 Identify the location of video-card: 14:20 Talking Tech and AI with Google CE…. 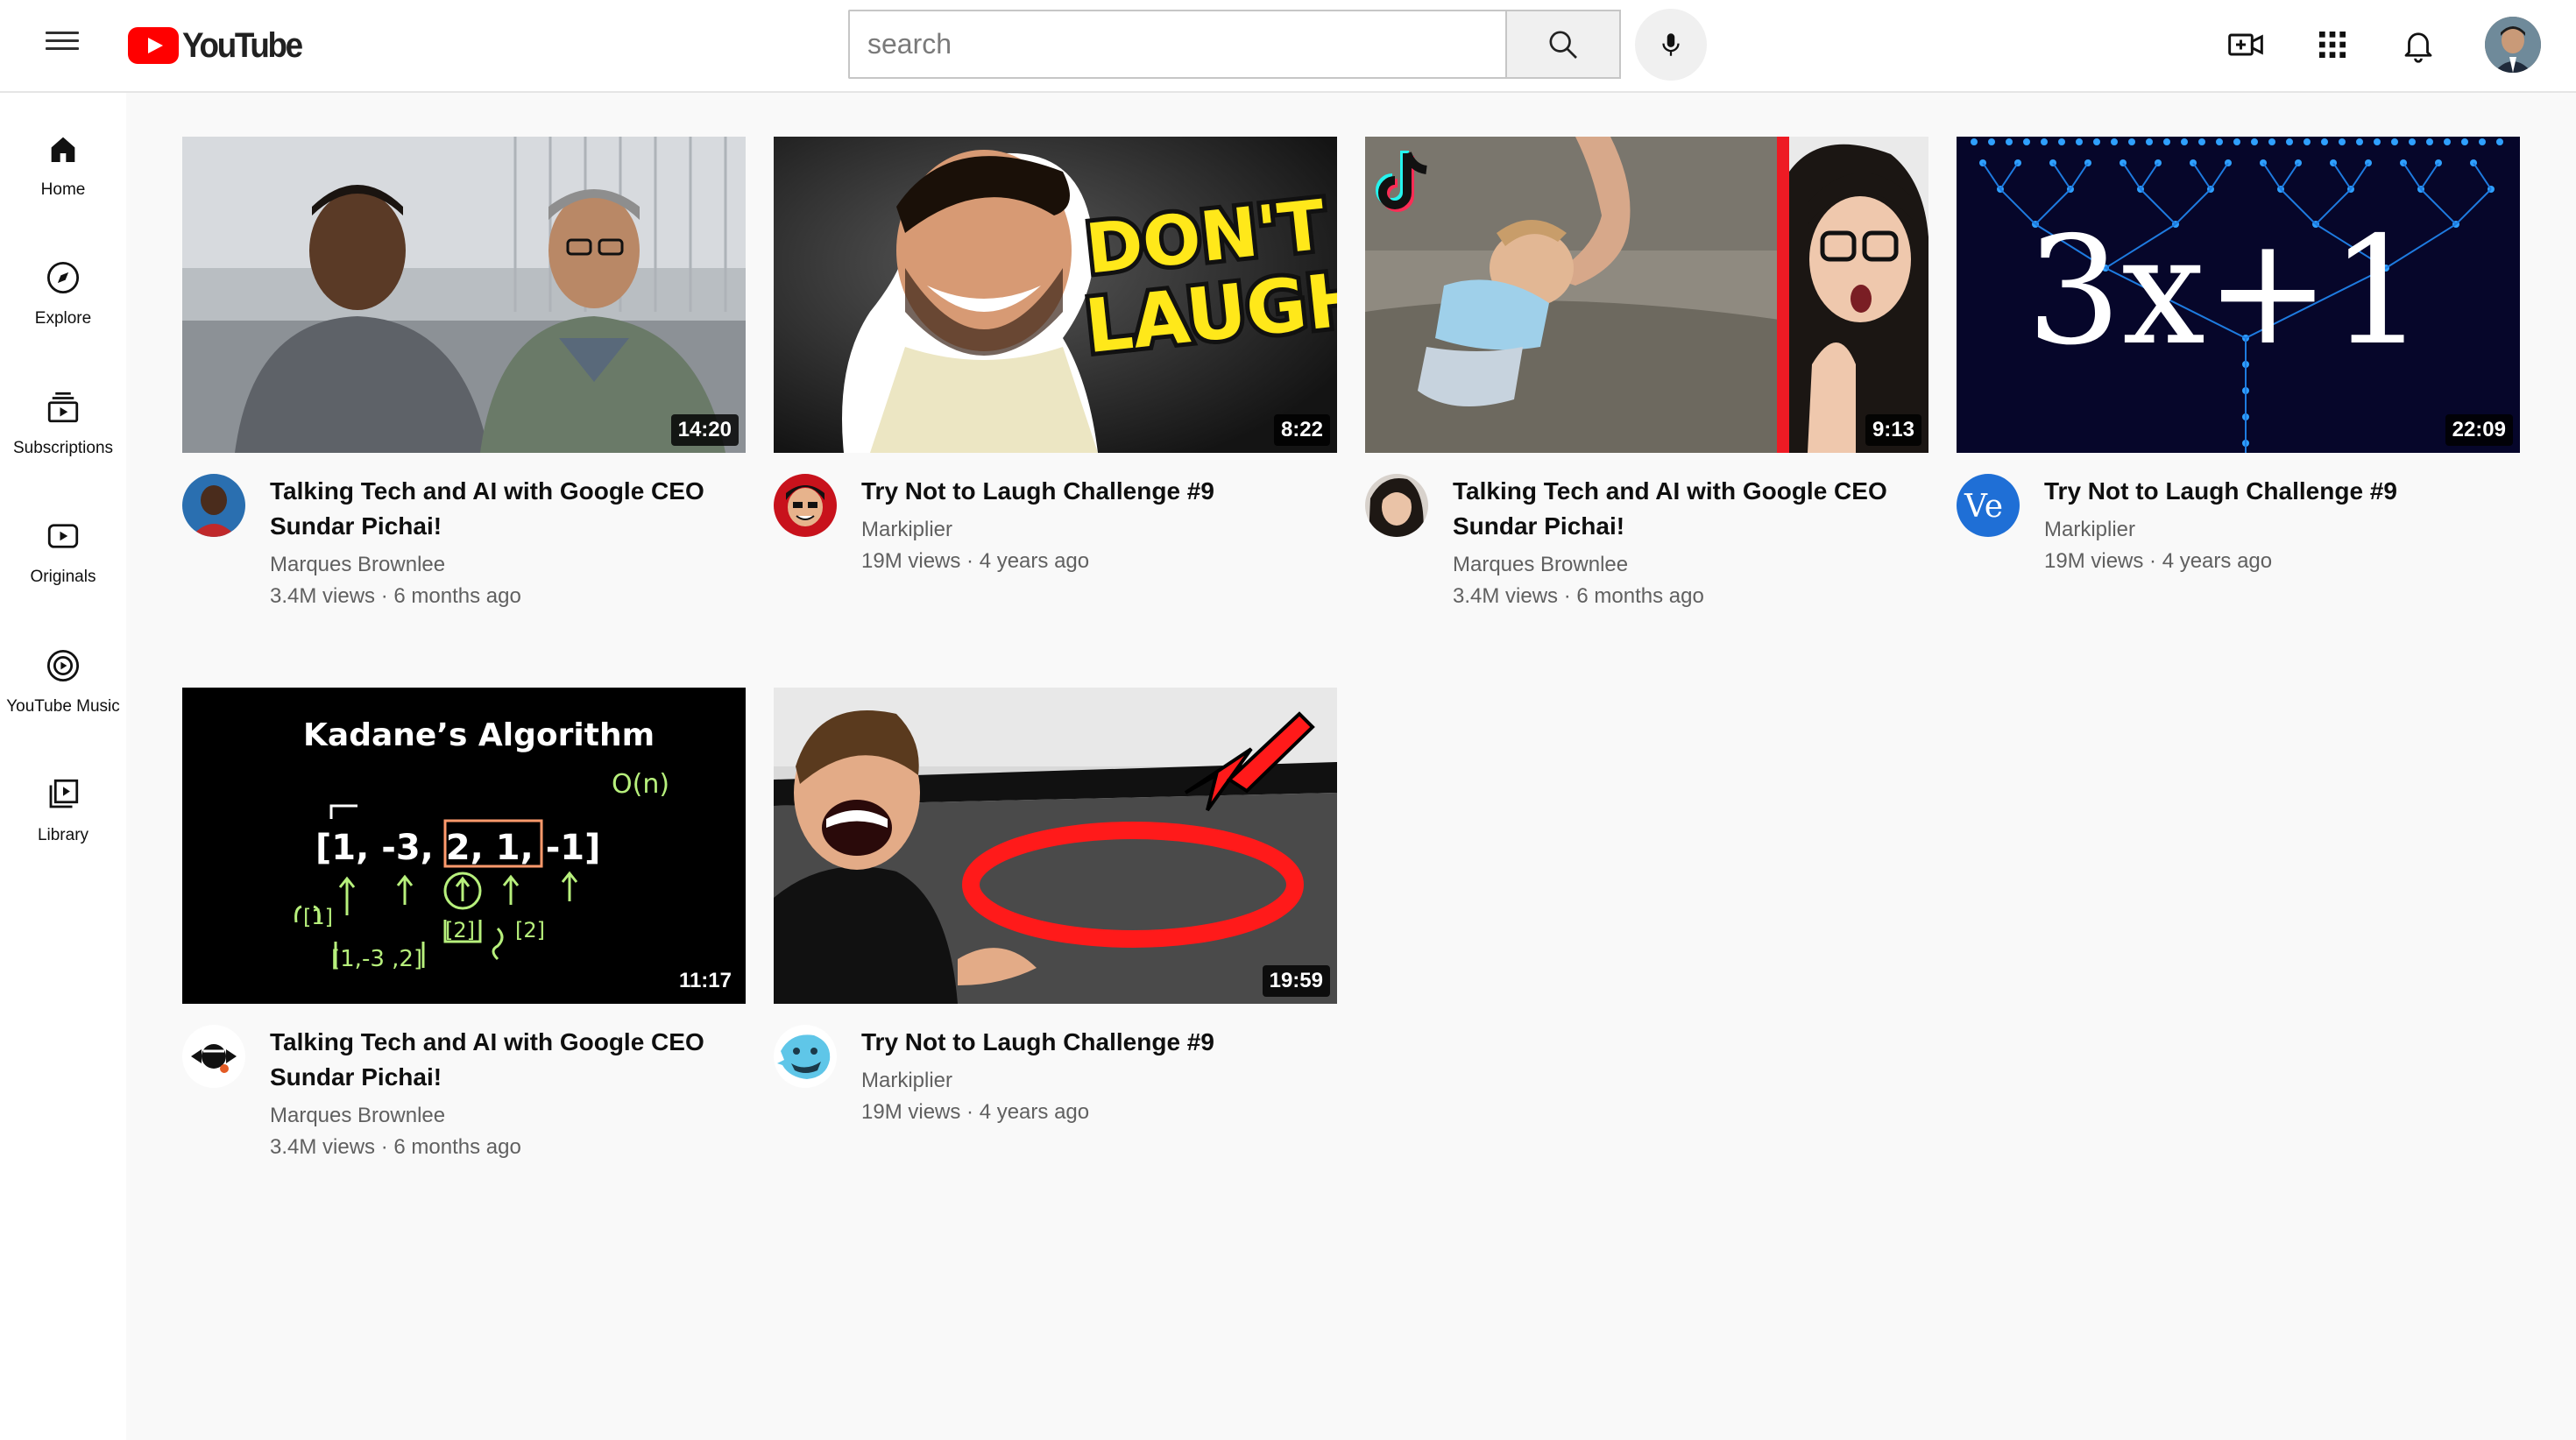
(464, 374).